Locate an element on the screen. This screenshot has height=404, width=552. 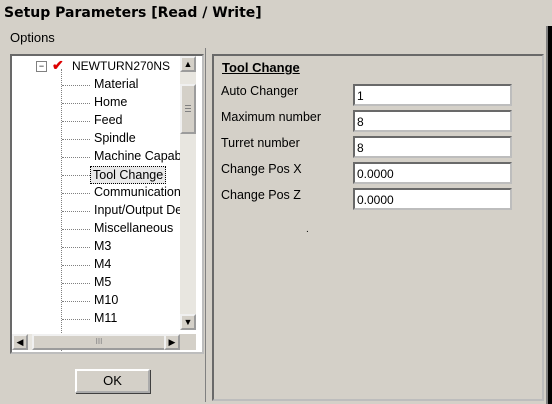
tree-item-label: Spindle is located at coordinates (115, 138).